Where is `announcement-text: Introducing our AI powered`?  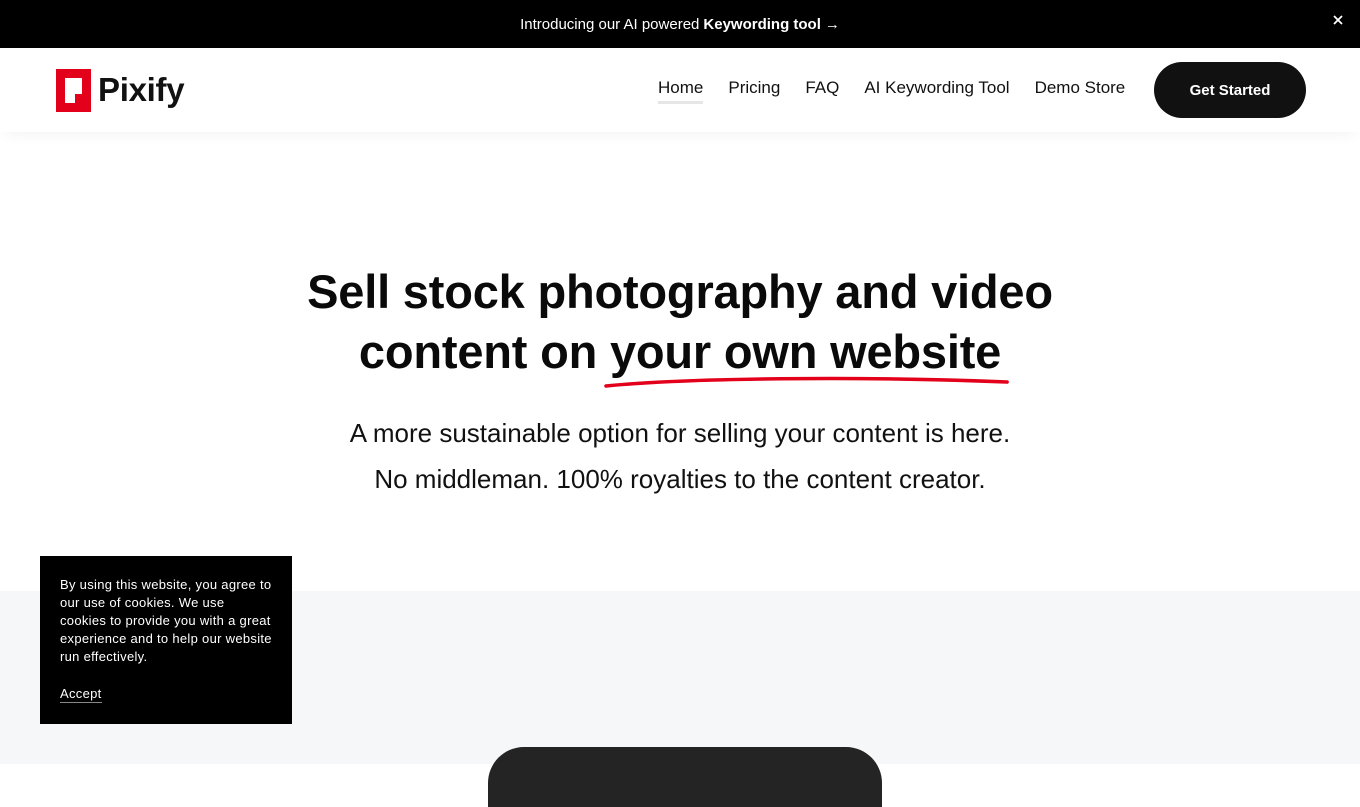 announcement-text: Introducing our AI powered is located at coordinates (610, 24).